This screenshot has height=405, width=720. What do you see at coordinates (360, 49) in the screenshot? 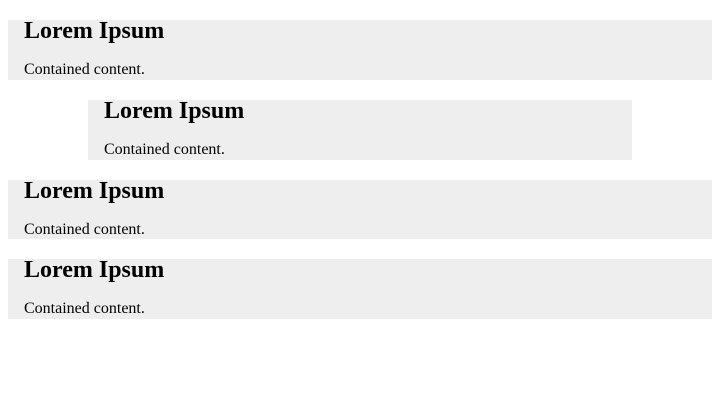
I see `content-panel-1: Lorem Ipsum Contained content.` at bounding box center [360, 49].